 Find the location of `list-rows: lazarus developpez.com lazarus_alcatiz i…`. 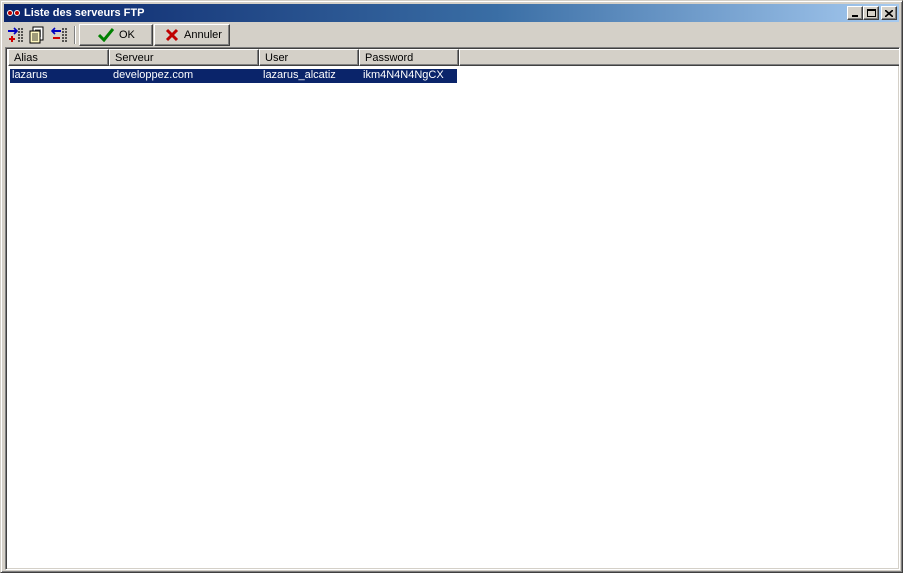

list-rows: lazarus developpez.com lazarus_alcatiz i… is located at coordinates (233, 76).